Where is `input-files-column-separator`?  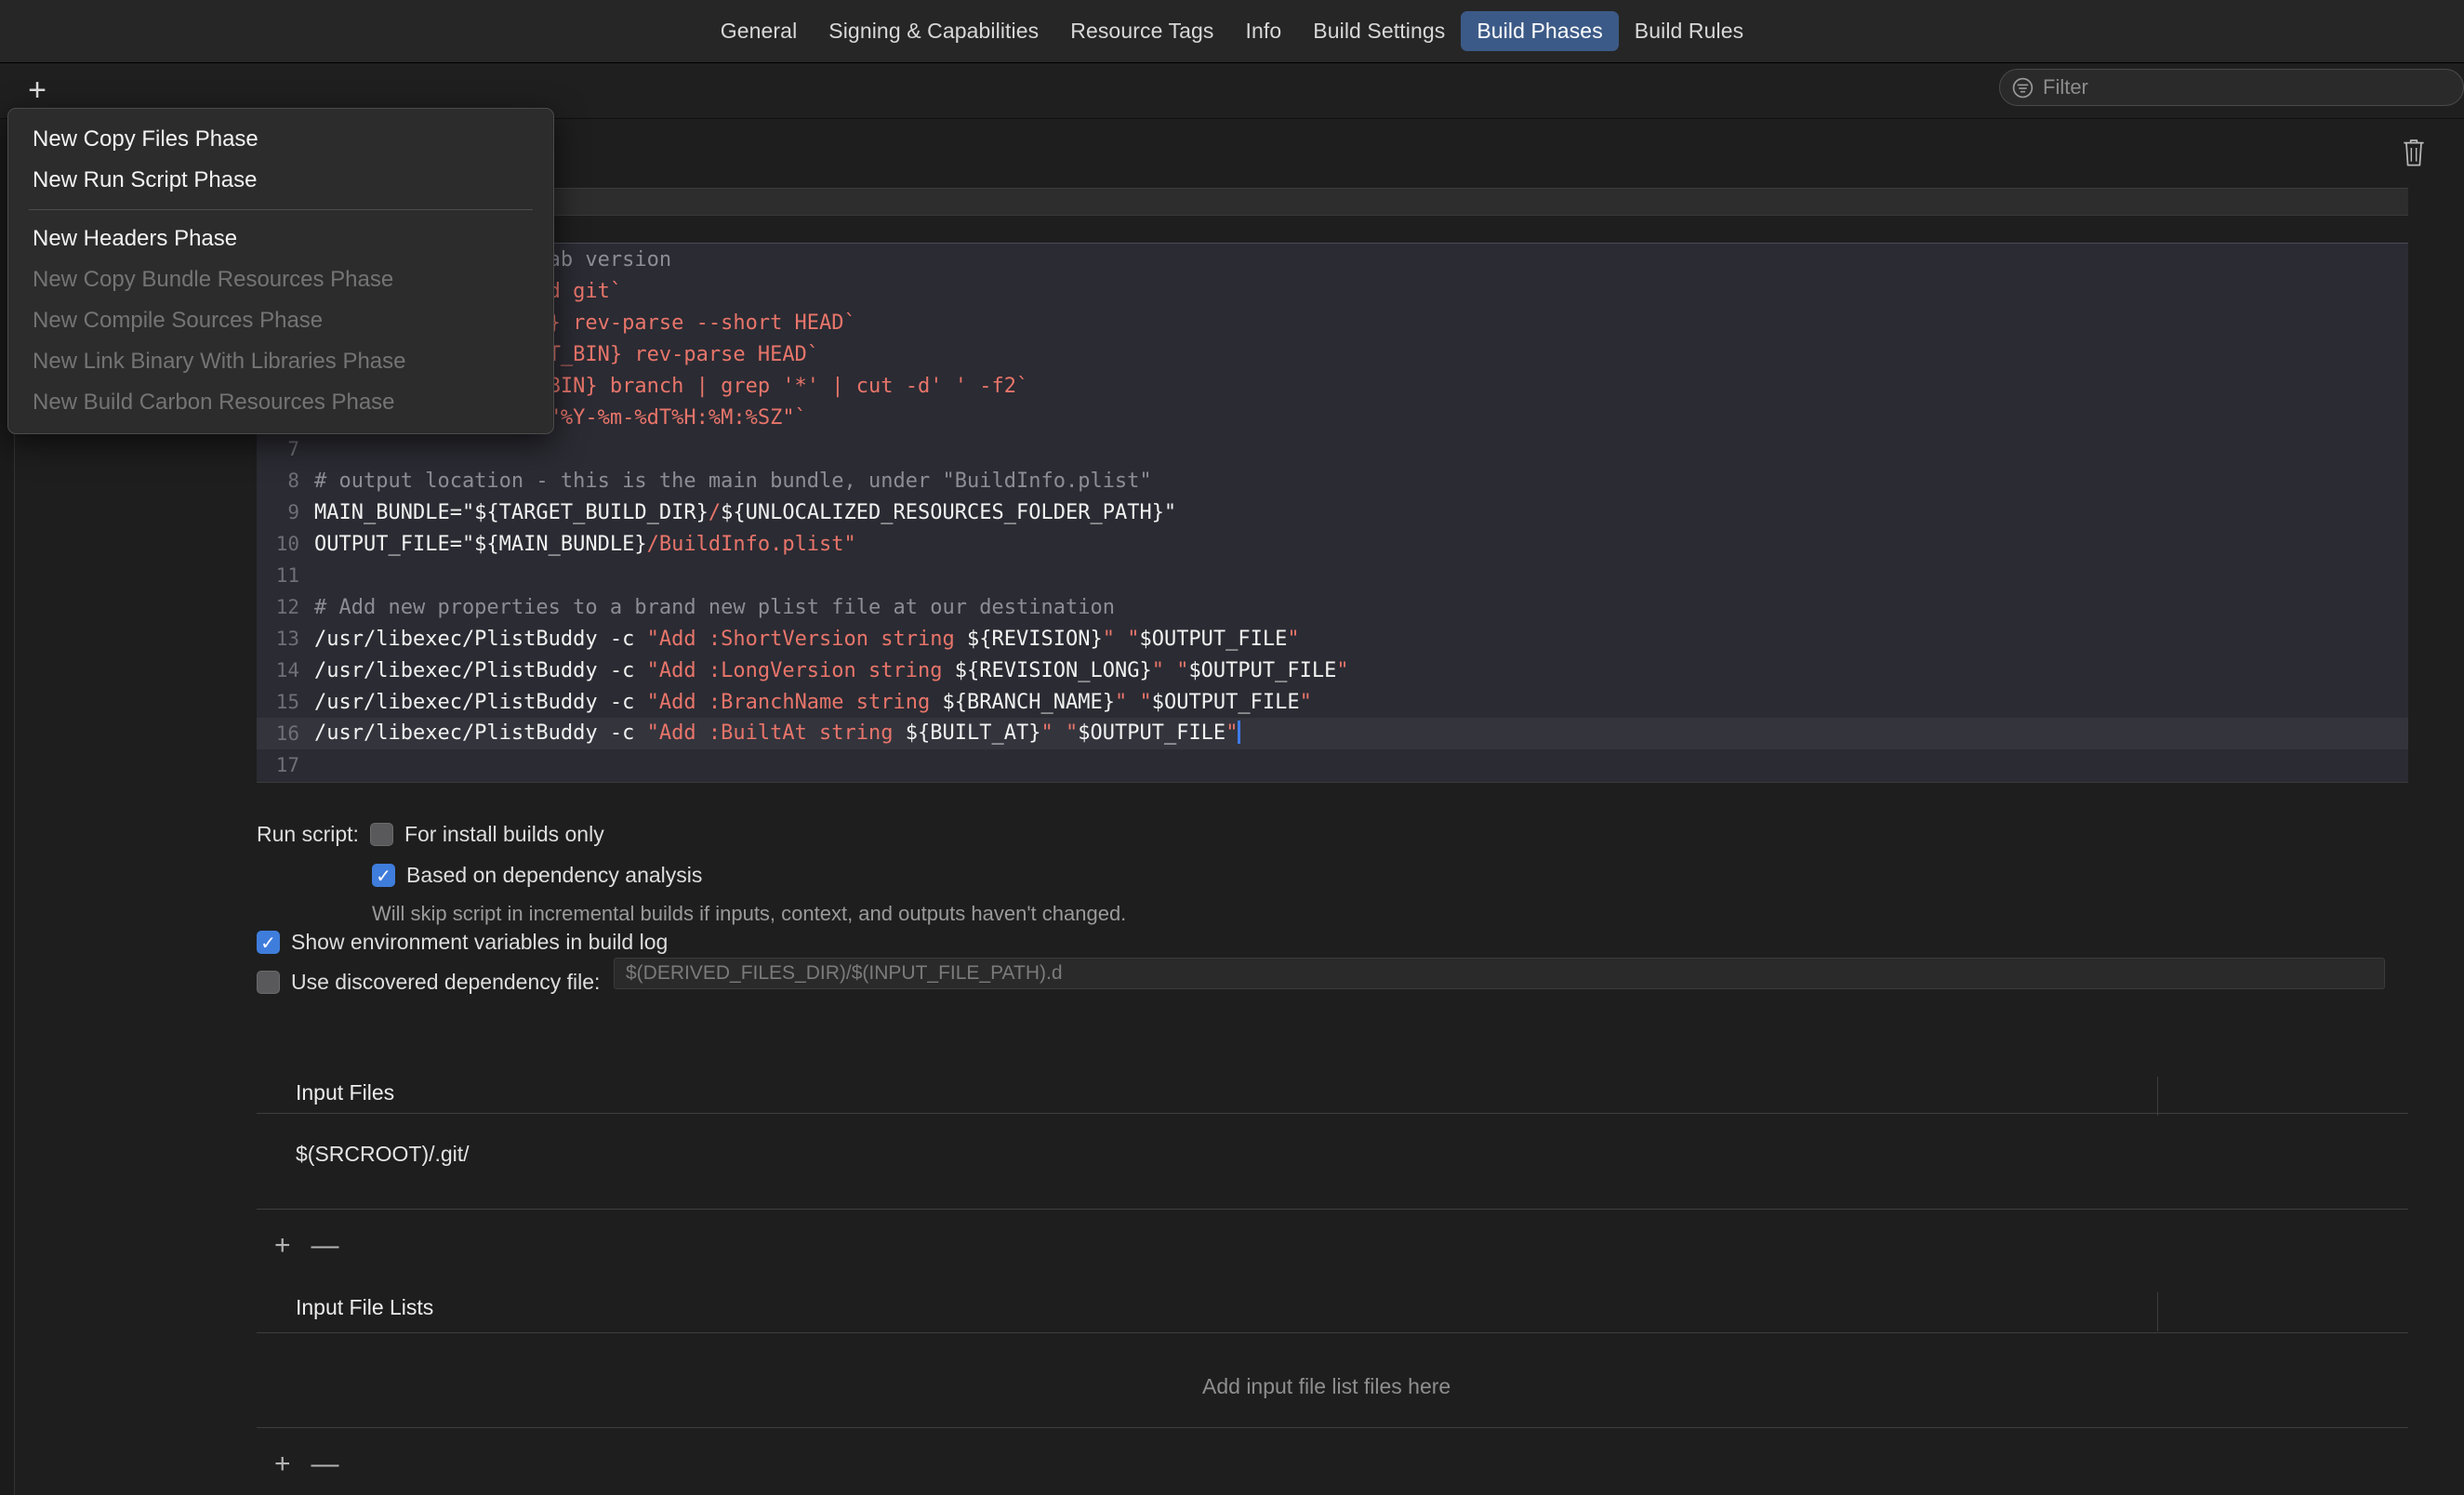
input-files-column-separator is located at coordinates (2157, 1096).